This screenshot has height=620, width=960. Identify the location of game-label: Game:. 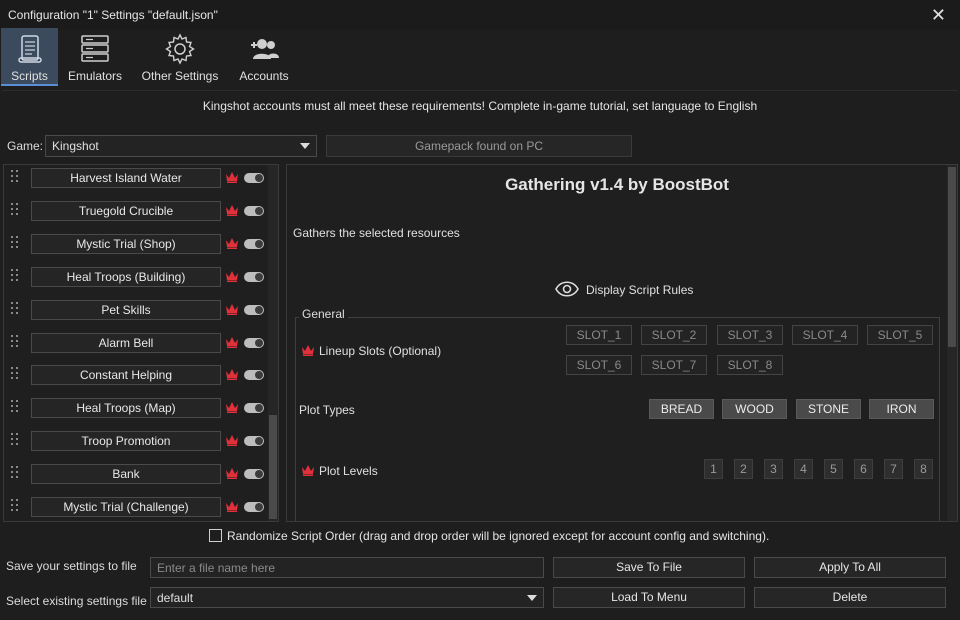
(25, 146).